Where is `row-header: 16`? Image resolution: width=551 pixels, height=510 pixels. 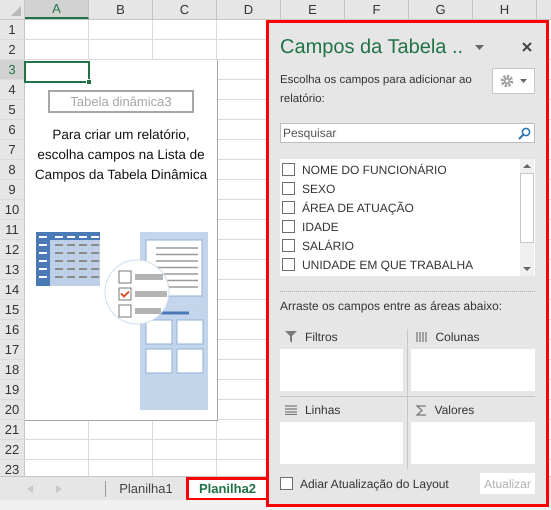
row-header: 16 is located at coordinates (12, 329).